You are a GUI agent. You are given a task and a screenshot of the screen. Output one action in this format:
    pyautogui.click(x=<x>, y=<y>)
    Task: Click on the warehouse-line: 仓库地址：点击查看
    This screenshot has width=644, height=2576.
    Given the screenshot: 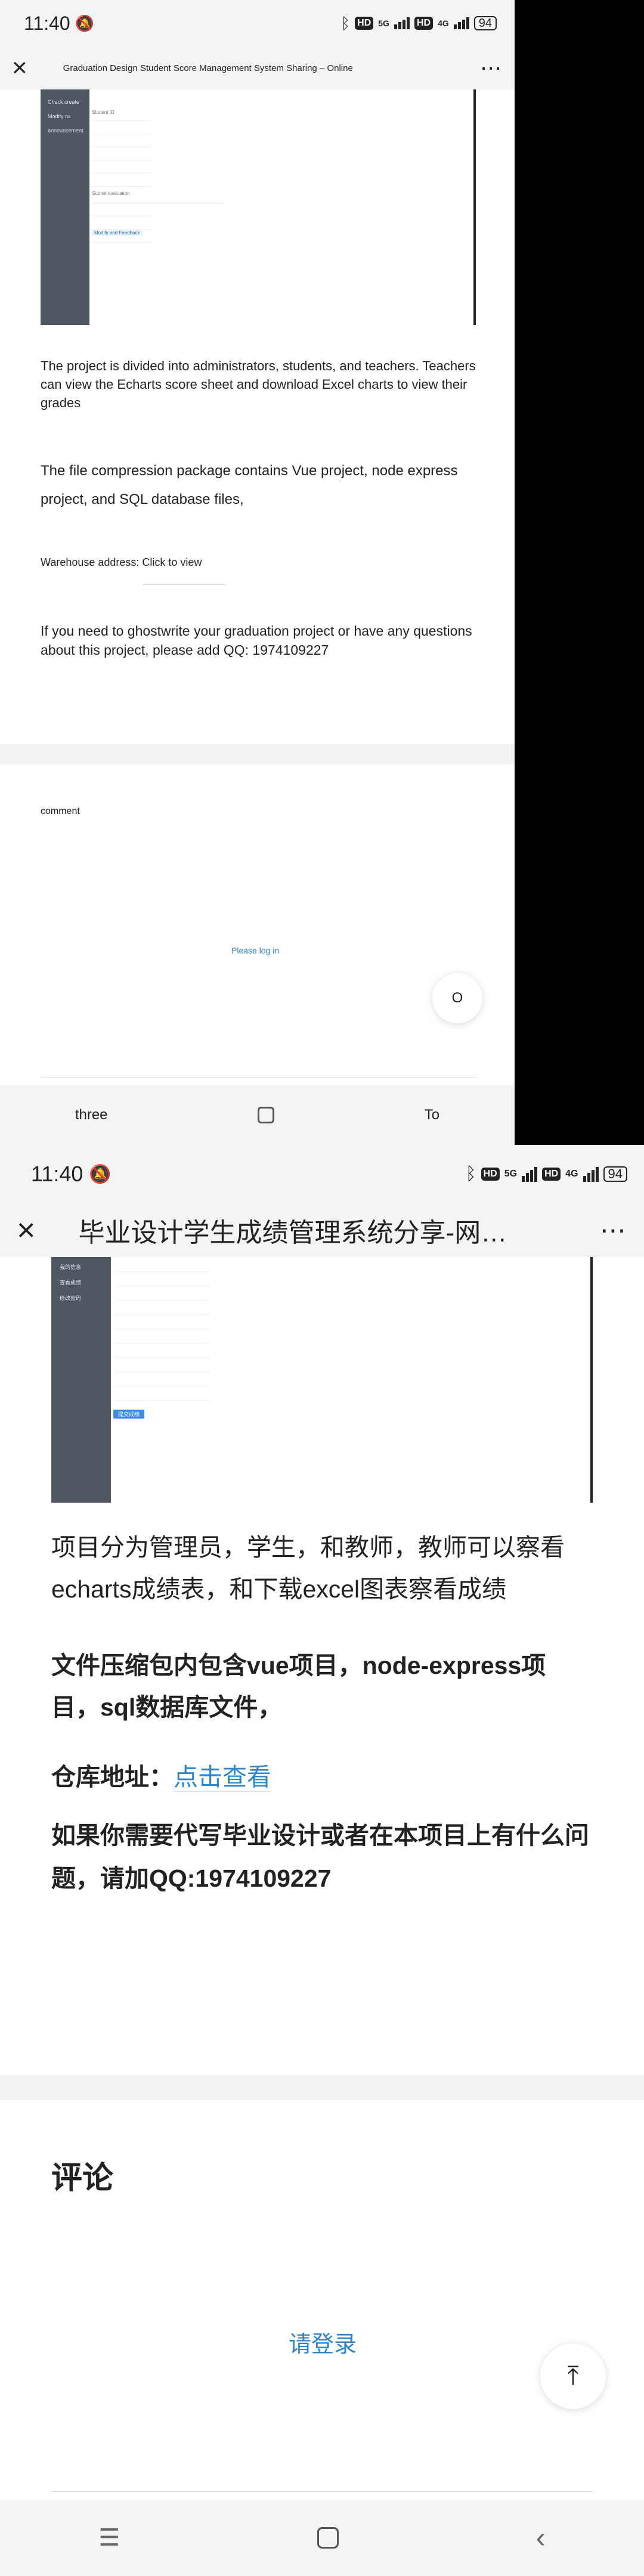 What is the action you would take?
    pyautogui.click(x=161, y=1777)
    